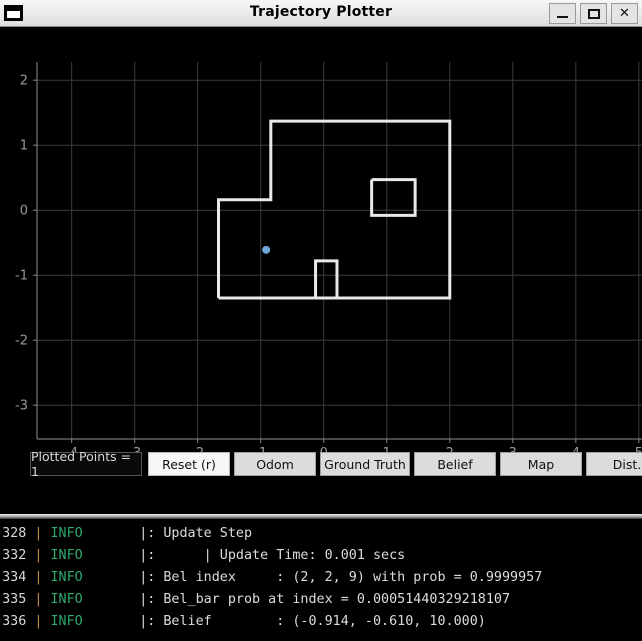 This screenshot has height=641, width=642. I want to click on y-tick-label: 0, so click(24, 211).